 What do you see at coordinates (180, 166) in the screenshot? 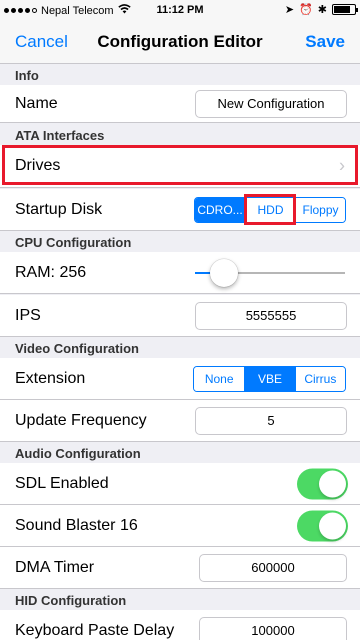
I see `row-drives: Drives ›` at bounding box center [180, 166].